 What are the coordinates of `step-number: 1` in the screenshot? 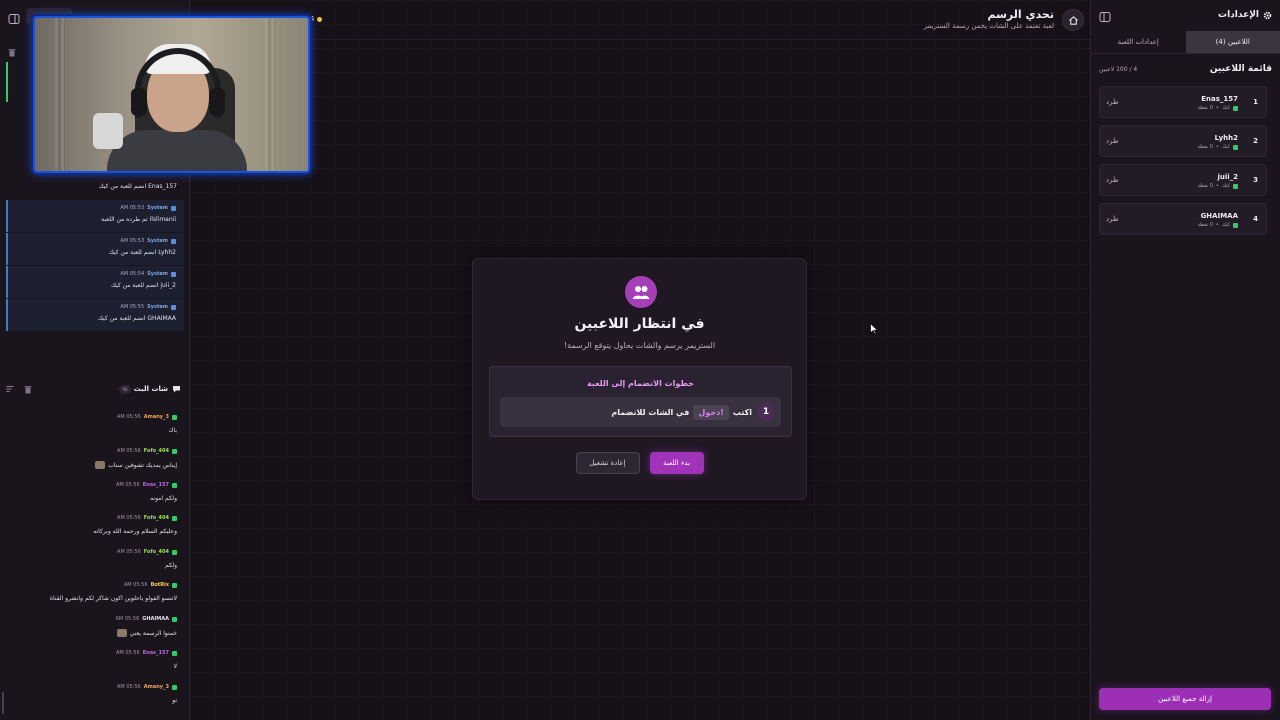 It's located at (766, 412).